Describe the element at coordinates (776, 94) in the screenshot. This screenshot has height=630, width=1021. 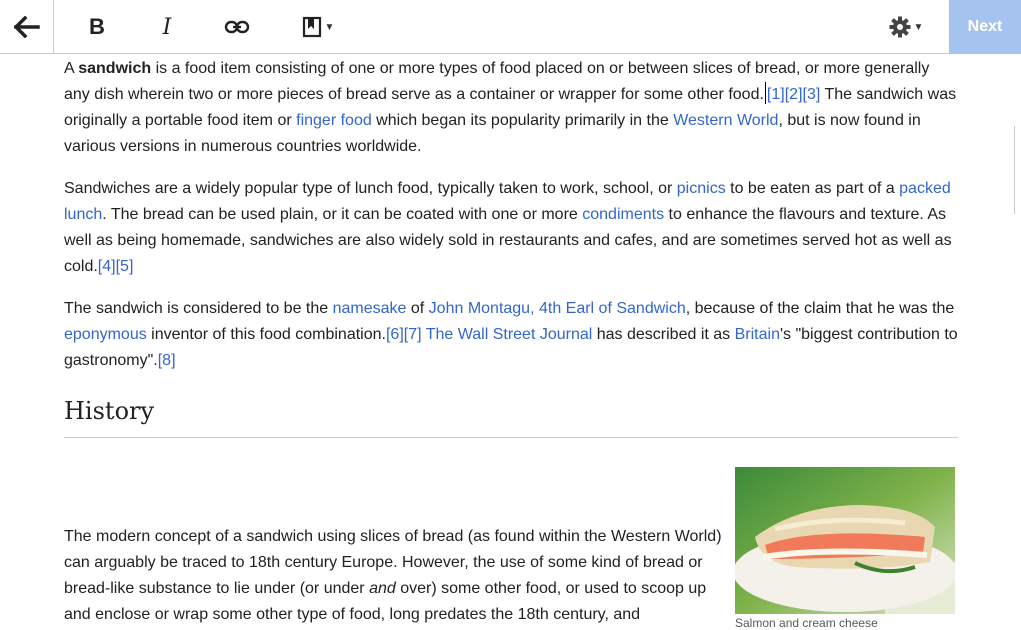
I see `reference-link: [1]` at that location.